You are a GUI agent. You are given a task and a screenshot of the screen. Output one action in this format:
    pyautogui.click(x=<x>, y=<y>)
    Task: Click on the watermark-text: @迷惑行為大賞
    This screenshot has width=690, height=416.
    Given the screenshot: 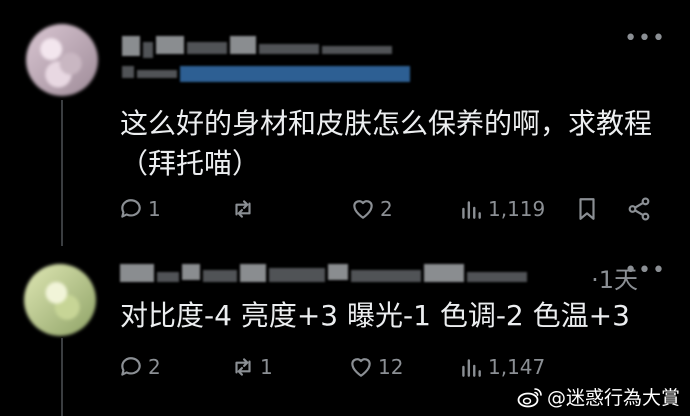 What is the action you would take?
    pyautogui.click(x=613, y=398)
    